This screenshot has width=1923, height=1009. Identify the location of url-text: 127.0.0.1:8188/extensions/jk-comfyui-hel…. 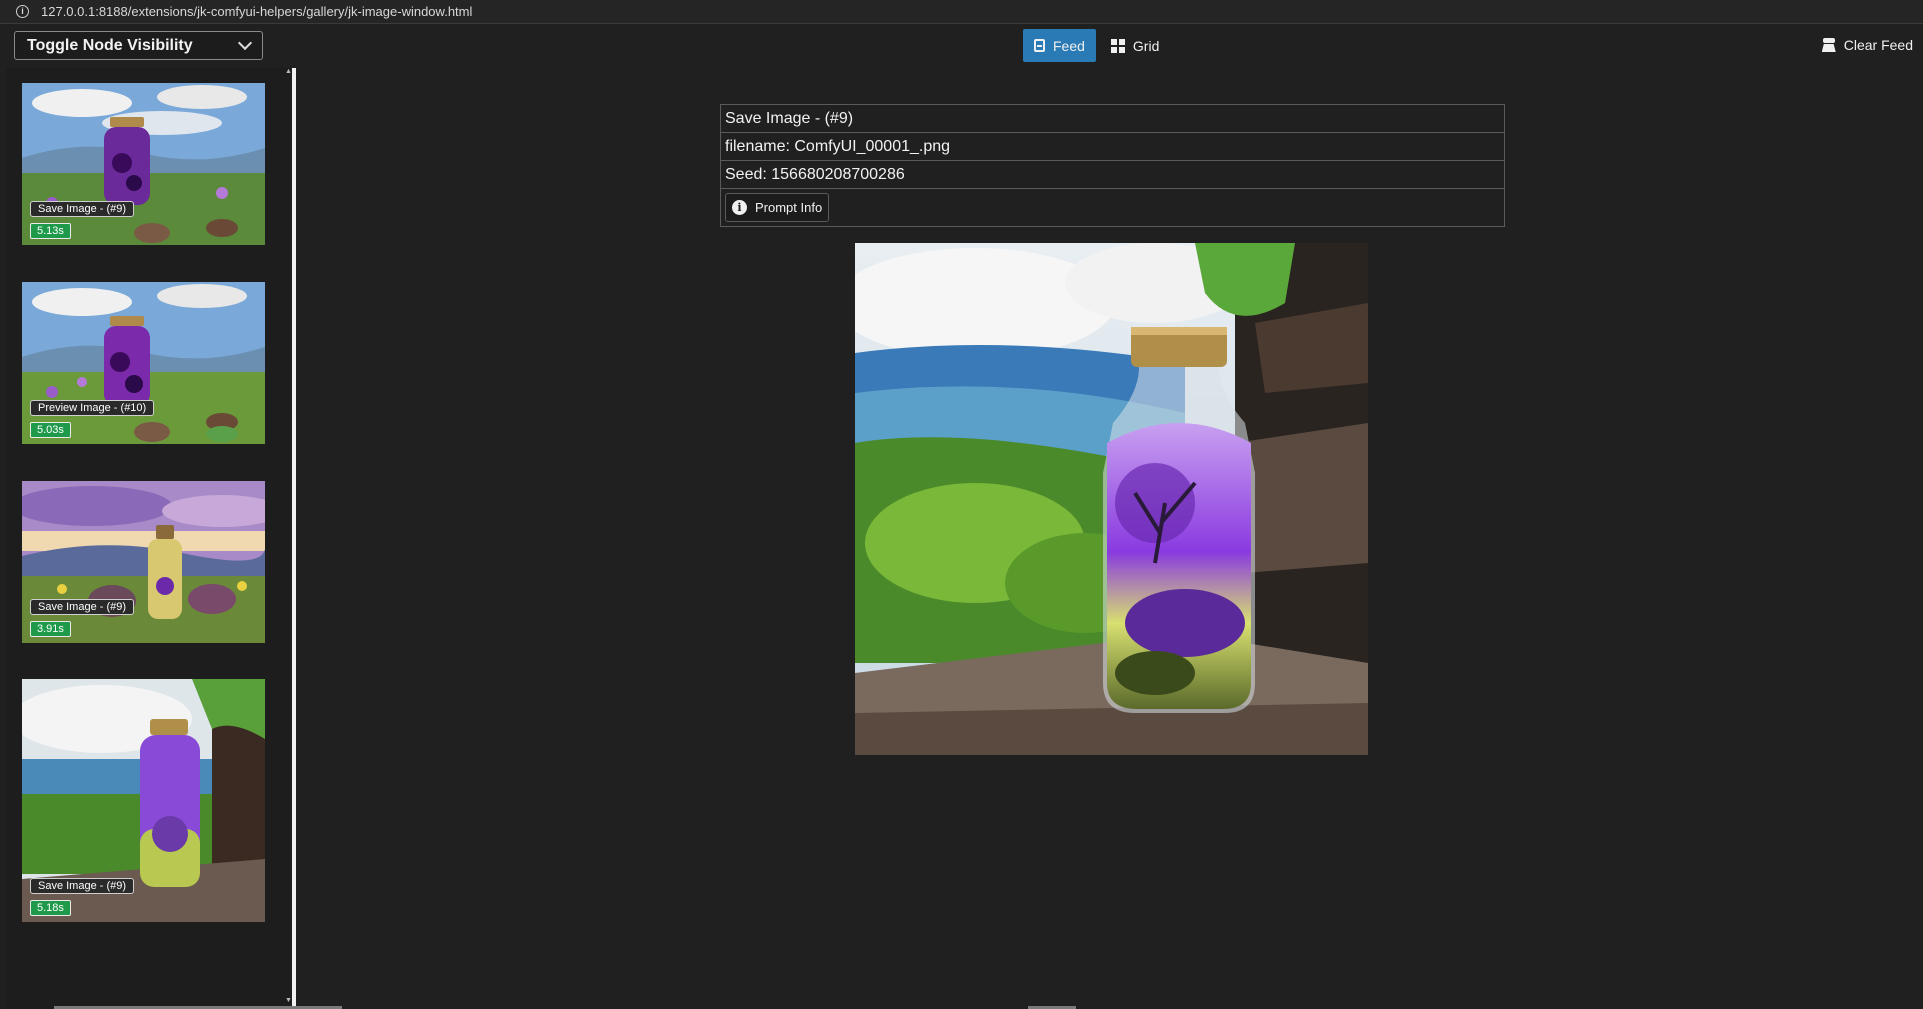
(257, 11).